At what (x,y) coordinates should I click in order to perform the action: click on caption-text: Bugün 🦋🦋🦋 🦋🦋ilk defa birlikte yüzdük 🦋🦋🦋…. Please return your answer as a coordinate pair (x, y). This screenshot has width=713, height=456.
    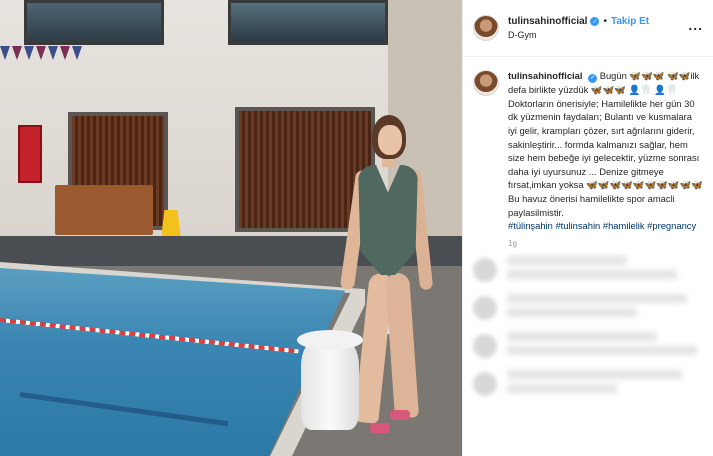
    Looking at the image, I should click on (605, 144).